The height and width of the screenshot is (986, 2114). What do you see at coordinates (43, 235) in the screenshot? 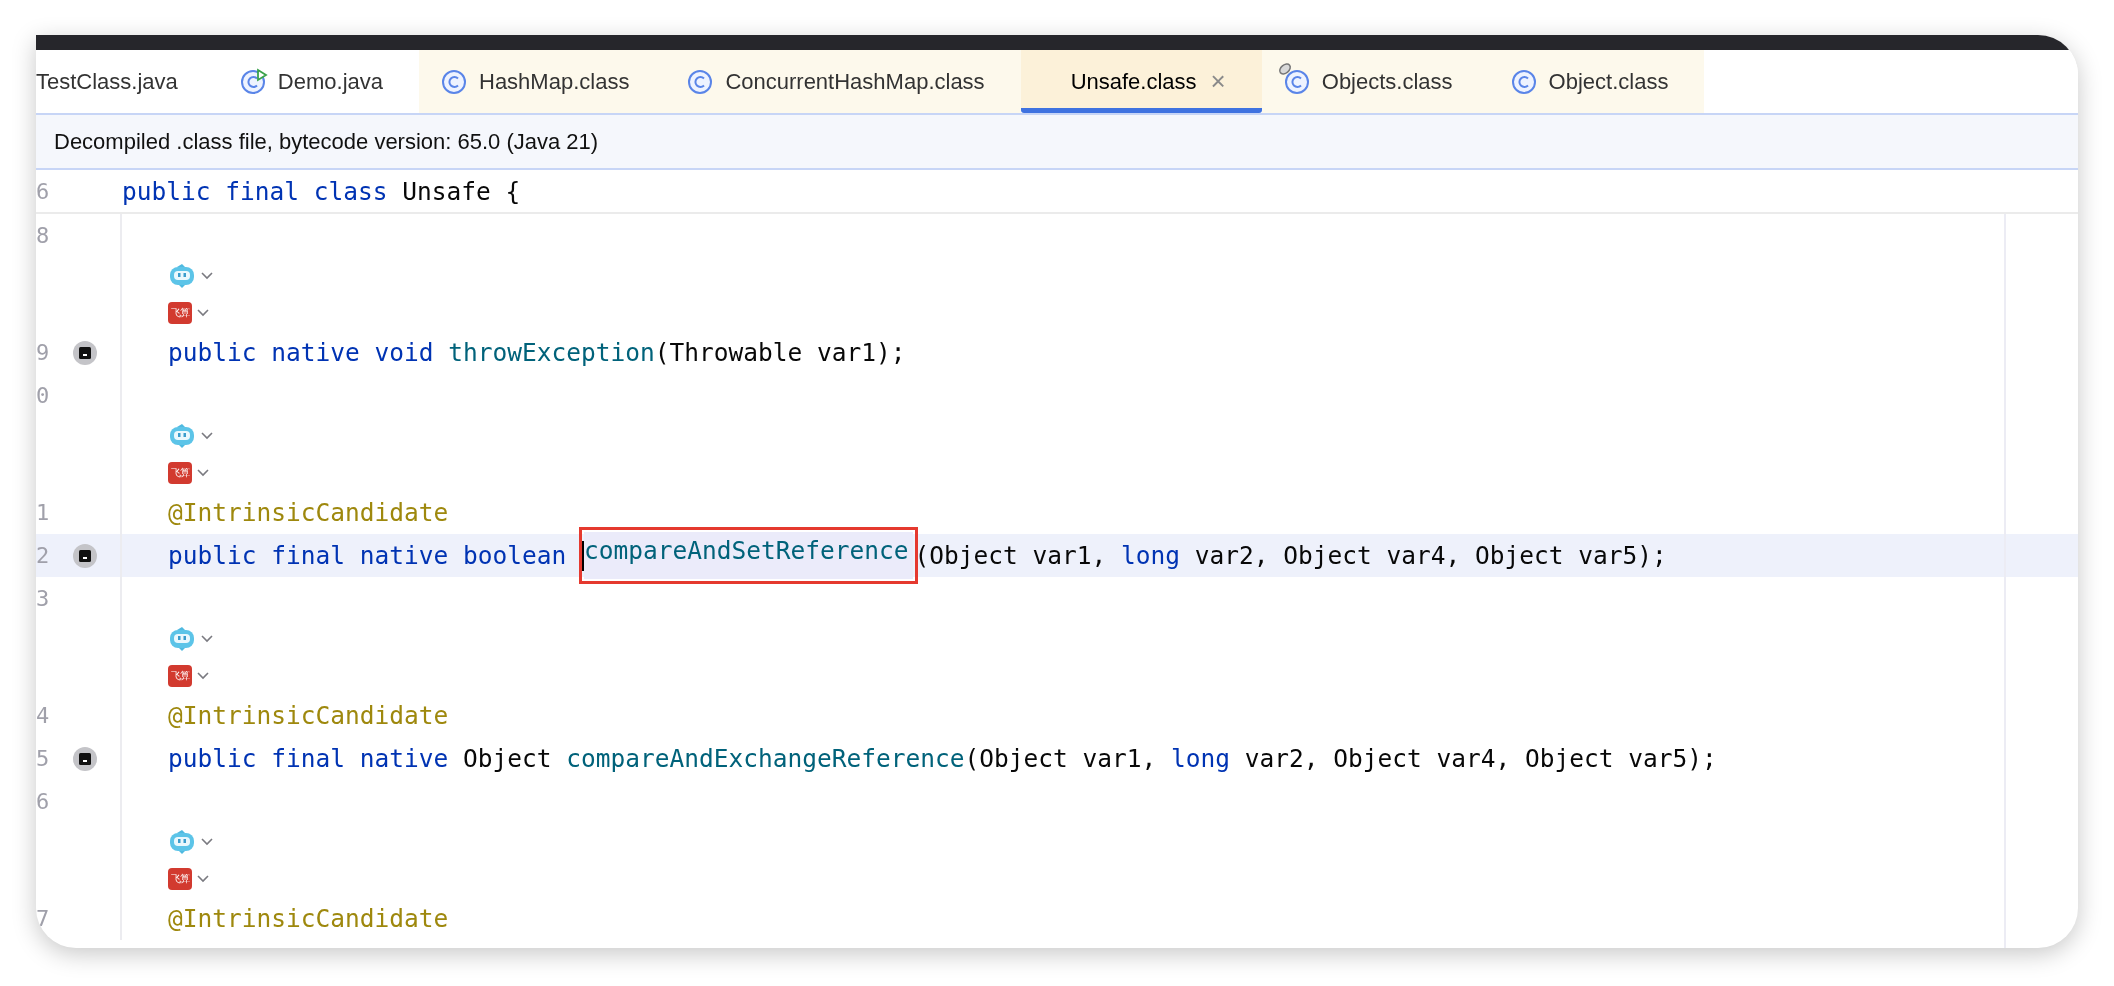
I see `line-number: 8` at bounding box center [43, 235].